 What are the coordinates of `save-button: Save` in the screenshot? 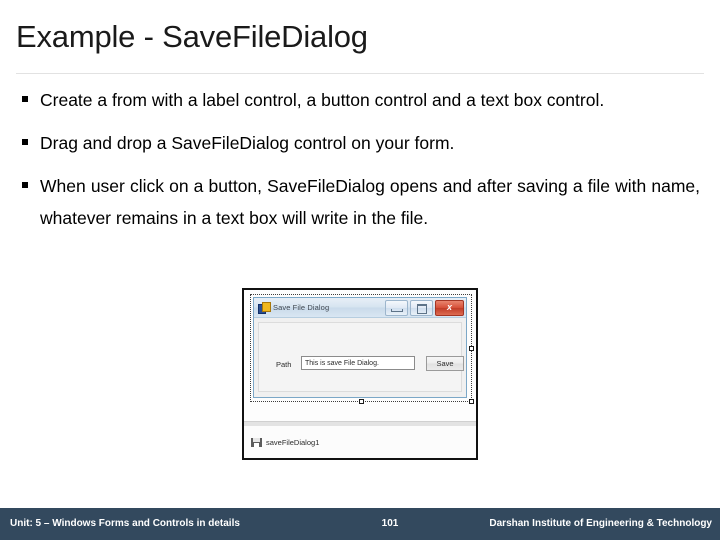 It's located at (445, 363).